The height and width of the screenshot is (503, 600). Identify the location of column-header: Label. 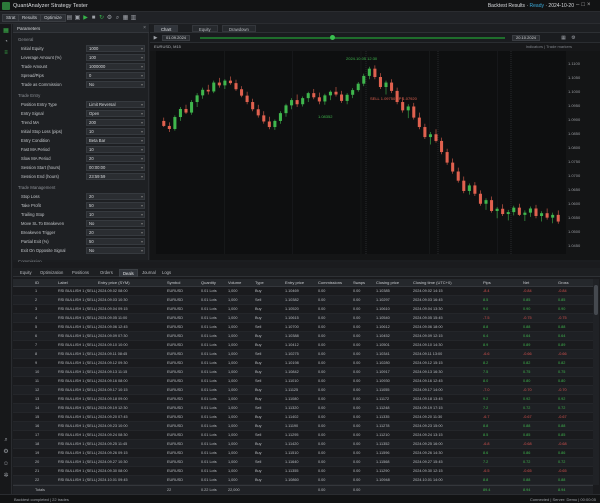
(63, 282).